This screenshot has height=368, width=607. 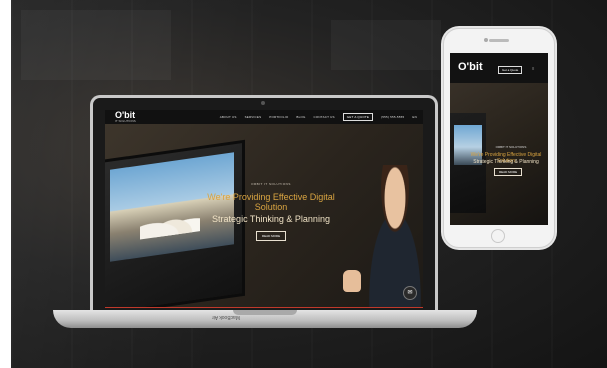 What do you see at coordinates (414, 117) in the screenshot?
I see `language-menu: EN` at bounding box center [414, 117].